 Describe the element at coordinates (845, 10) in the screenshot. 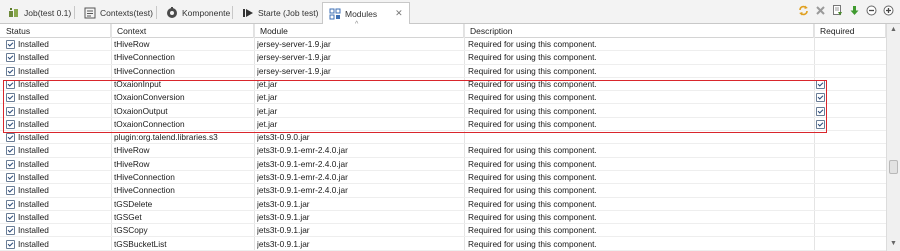

I see `modules-toolbar` at that location.